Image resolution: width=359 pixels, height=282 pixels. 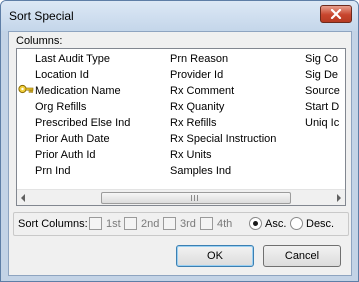 I want to click on list-item: Provider Id, so click(x=223, y=75).